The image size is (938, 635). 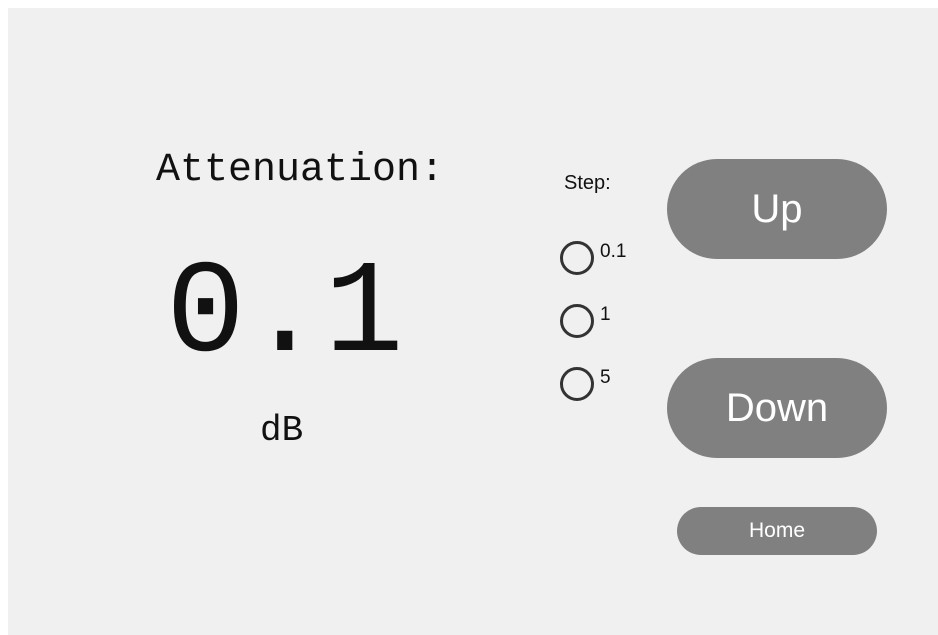 What do you see at coordinates (777, 209) in the screenshot?
I see `up-button: Up` at bounding box center [777, 209].